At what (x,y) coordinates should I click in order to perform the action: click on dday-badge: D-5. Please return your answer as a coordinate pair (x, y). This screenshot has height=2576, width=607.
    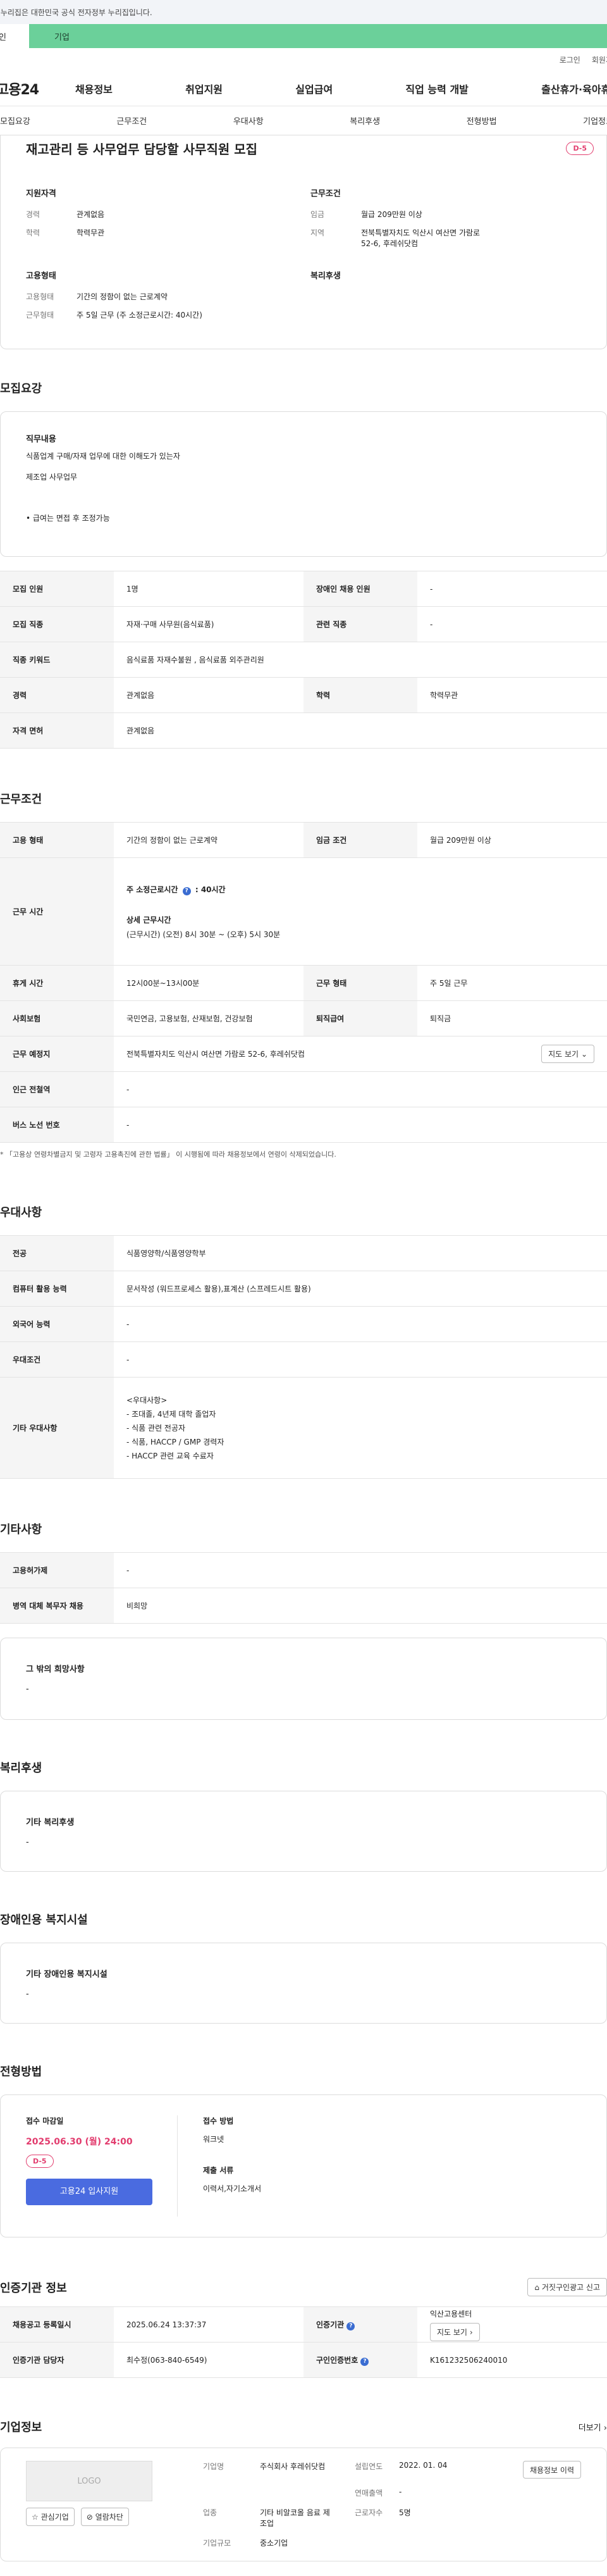
    Looking at the image, I should click on (580, 148).